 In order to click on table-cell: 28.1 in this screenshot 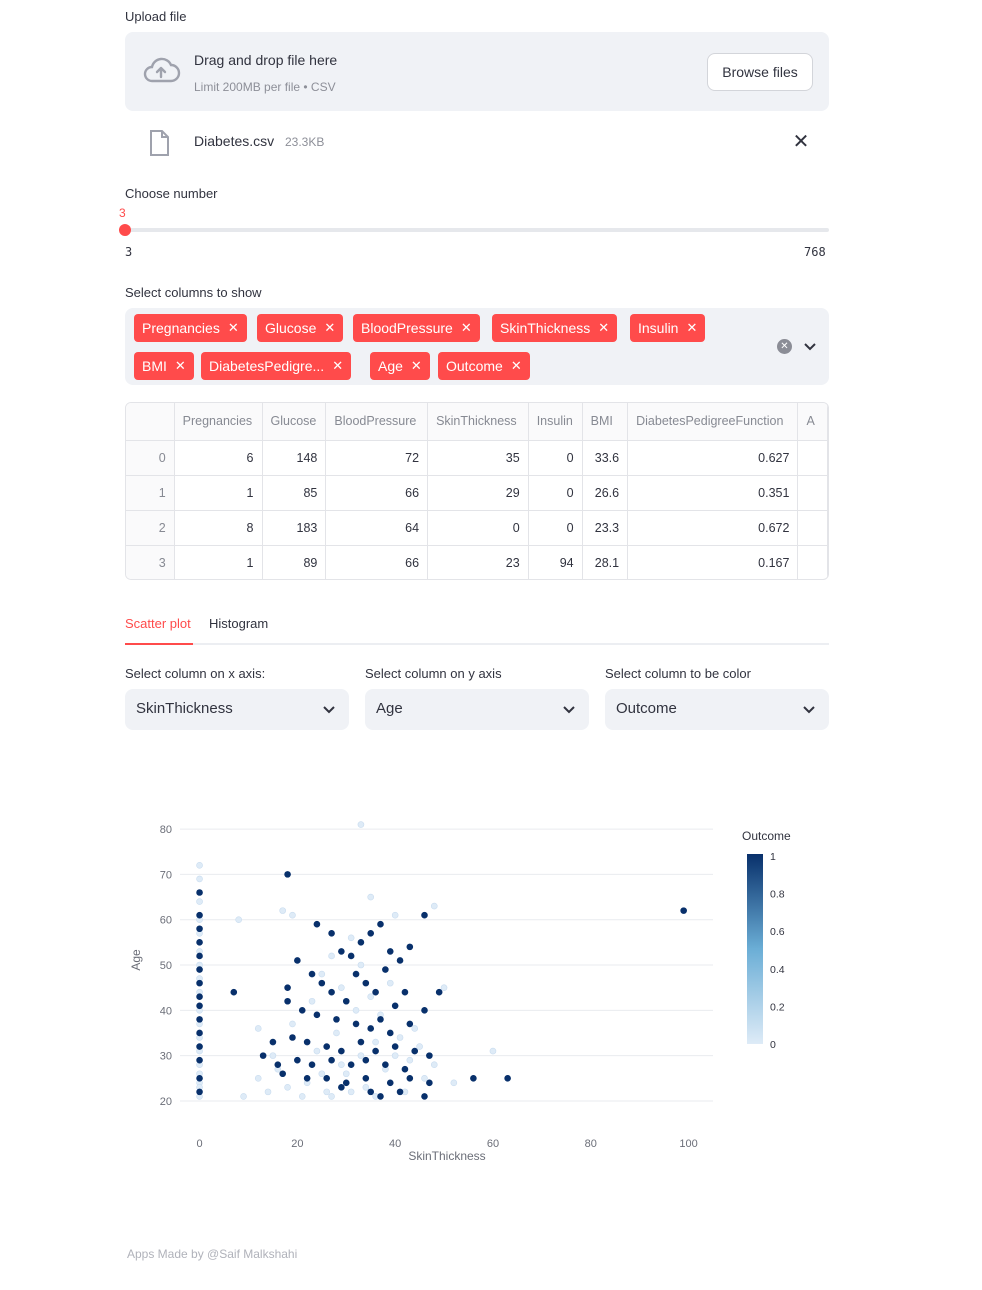, I will do `click(605, 562)`.